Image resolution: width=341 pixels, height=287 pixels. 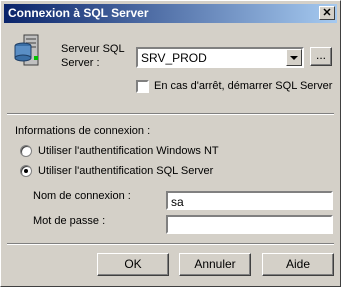 I want to click on server-label-line1: Serveur SQL, so click(x=93, y=49).